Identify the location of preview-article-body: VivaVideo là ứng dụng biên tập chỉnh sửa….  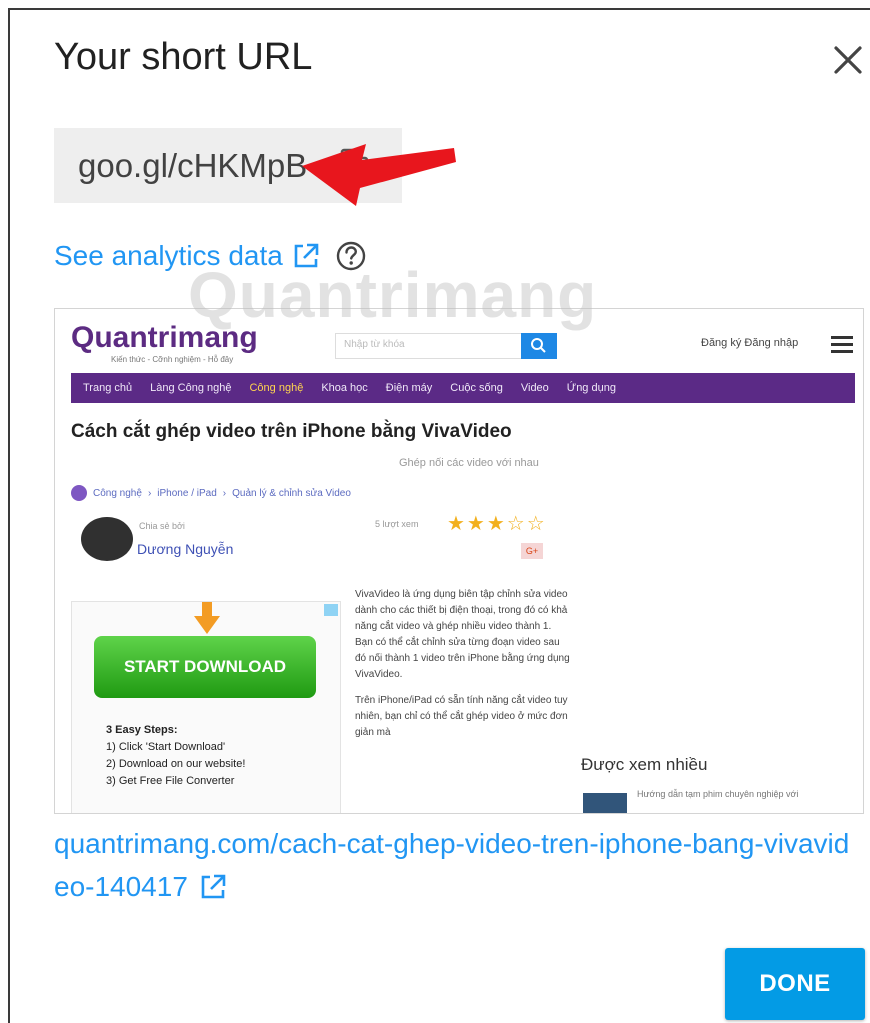
(463, 664).